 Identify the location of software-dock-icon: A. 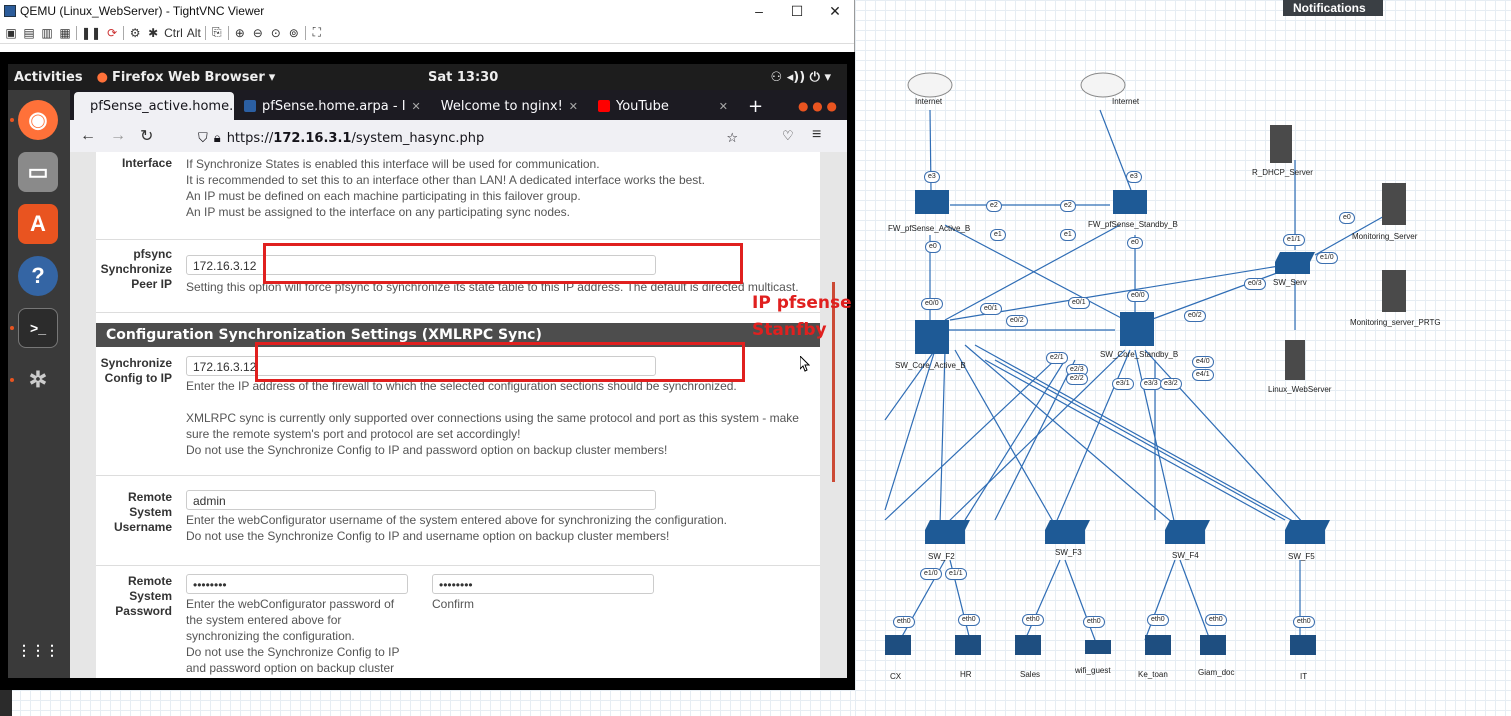
(38, 224).